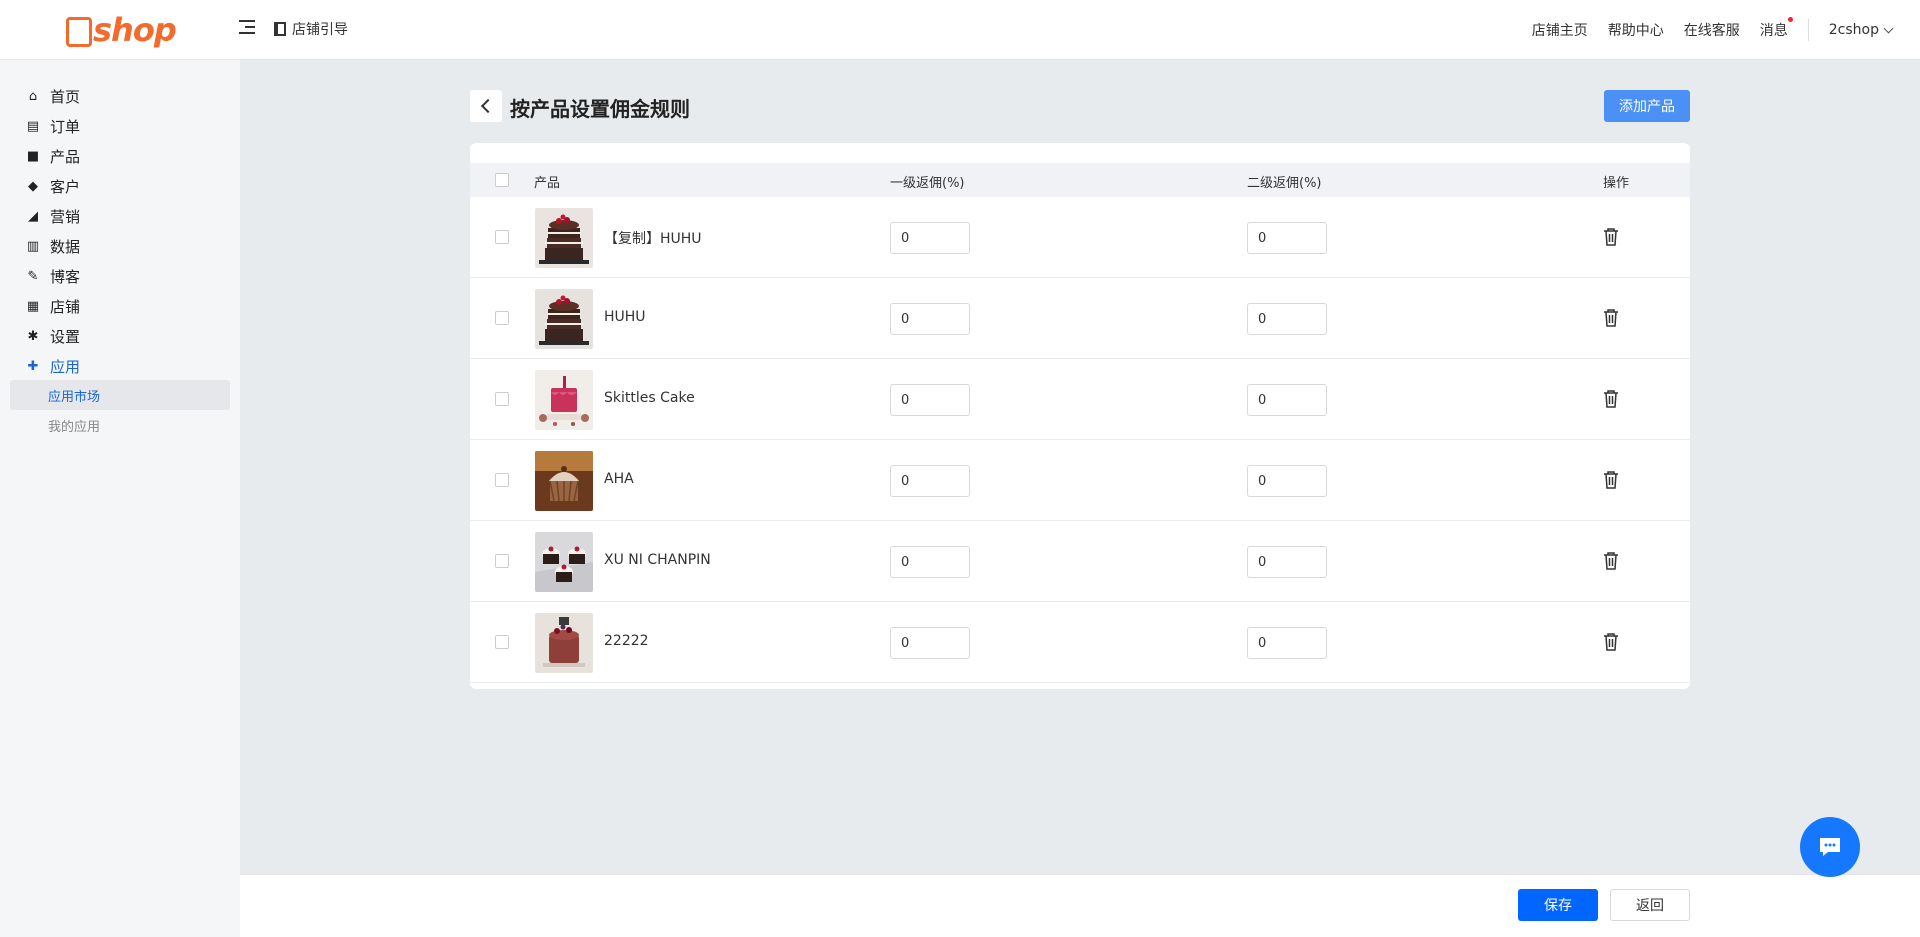 Image resolution: width=1920 pixels, height=937 pixels. What do you see at coordinates (1853, 30) in the screenshot?
I see `user-name: 2cshop` at bounding box center [1853, 30].